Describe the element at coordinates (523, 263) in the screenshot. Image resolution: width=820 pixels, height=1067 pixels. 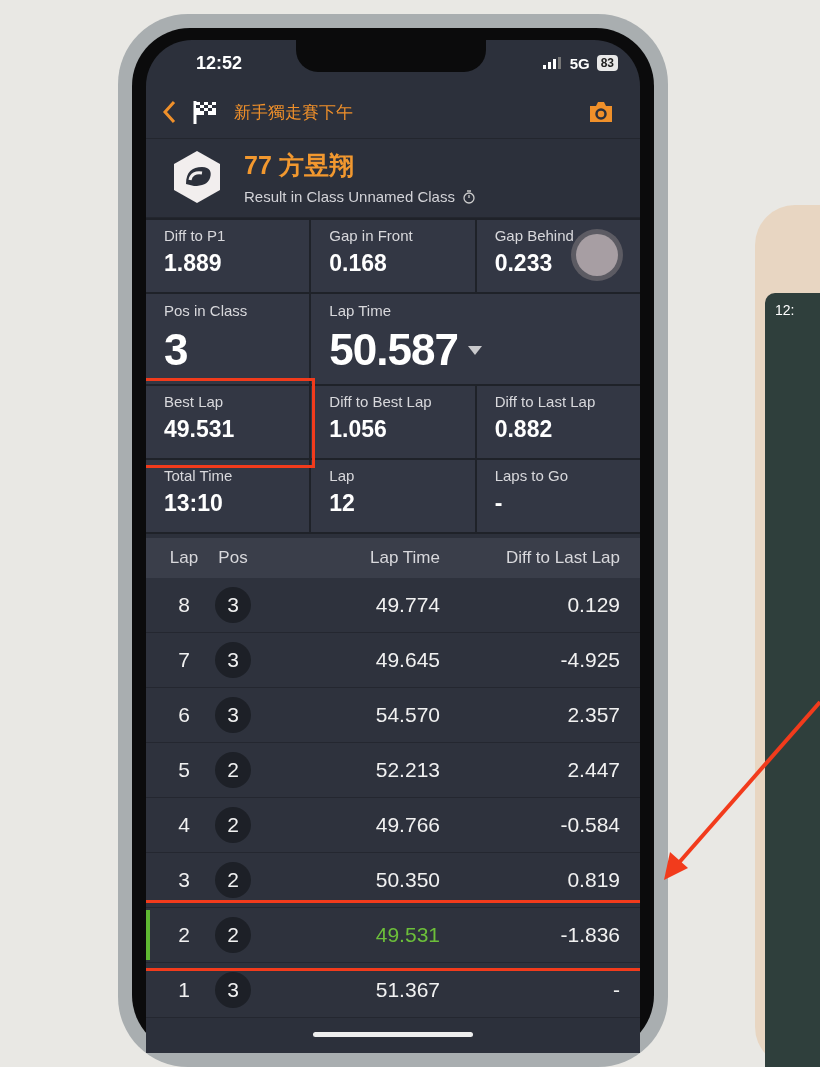
I see `stat-value: 0.233` at that location.